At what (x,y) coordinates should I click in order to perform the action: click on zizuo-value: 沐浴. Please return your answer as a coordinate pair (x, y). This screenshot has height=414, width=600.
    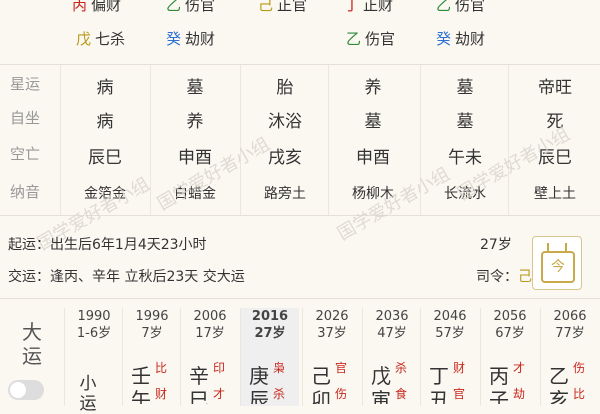
    Looking at the image, I should click on (285, 122).